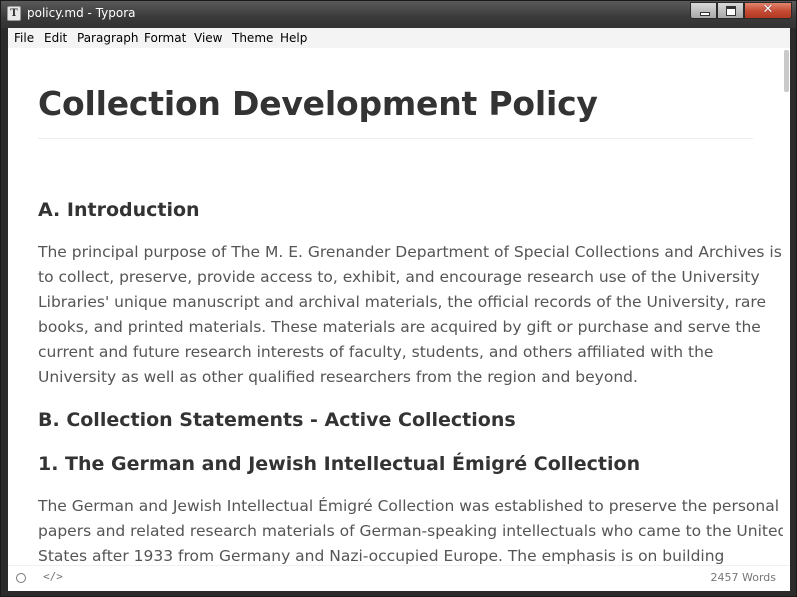 The width and height of the screenshot is (797, 597). What do you see at coordinates (703, 10) in the screenshot?
I see `minimize-button` at bounding box center [703, 10].